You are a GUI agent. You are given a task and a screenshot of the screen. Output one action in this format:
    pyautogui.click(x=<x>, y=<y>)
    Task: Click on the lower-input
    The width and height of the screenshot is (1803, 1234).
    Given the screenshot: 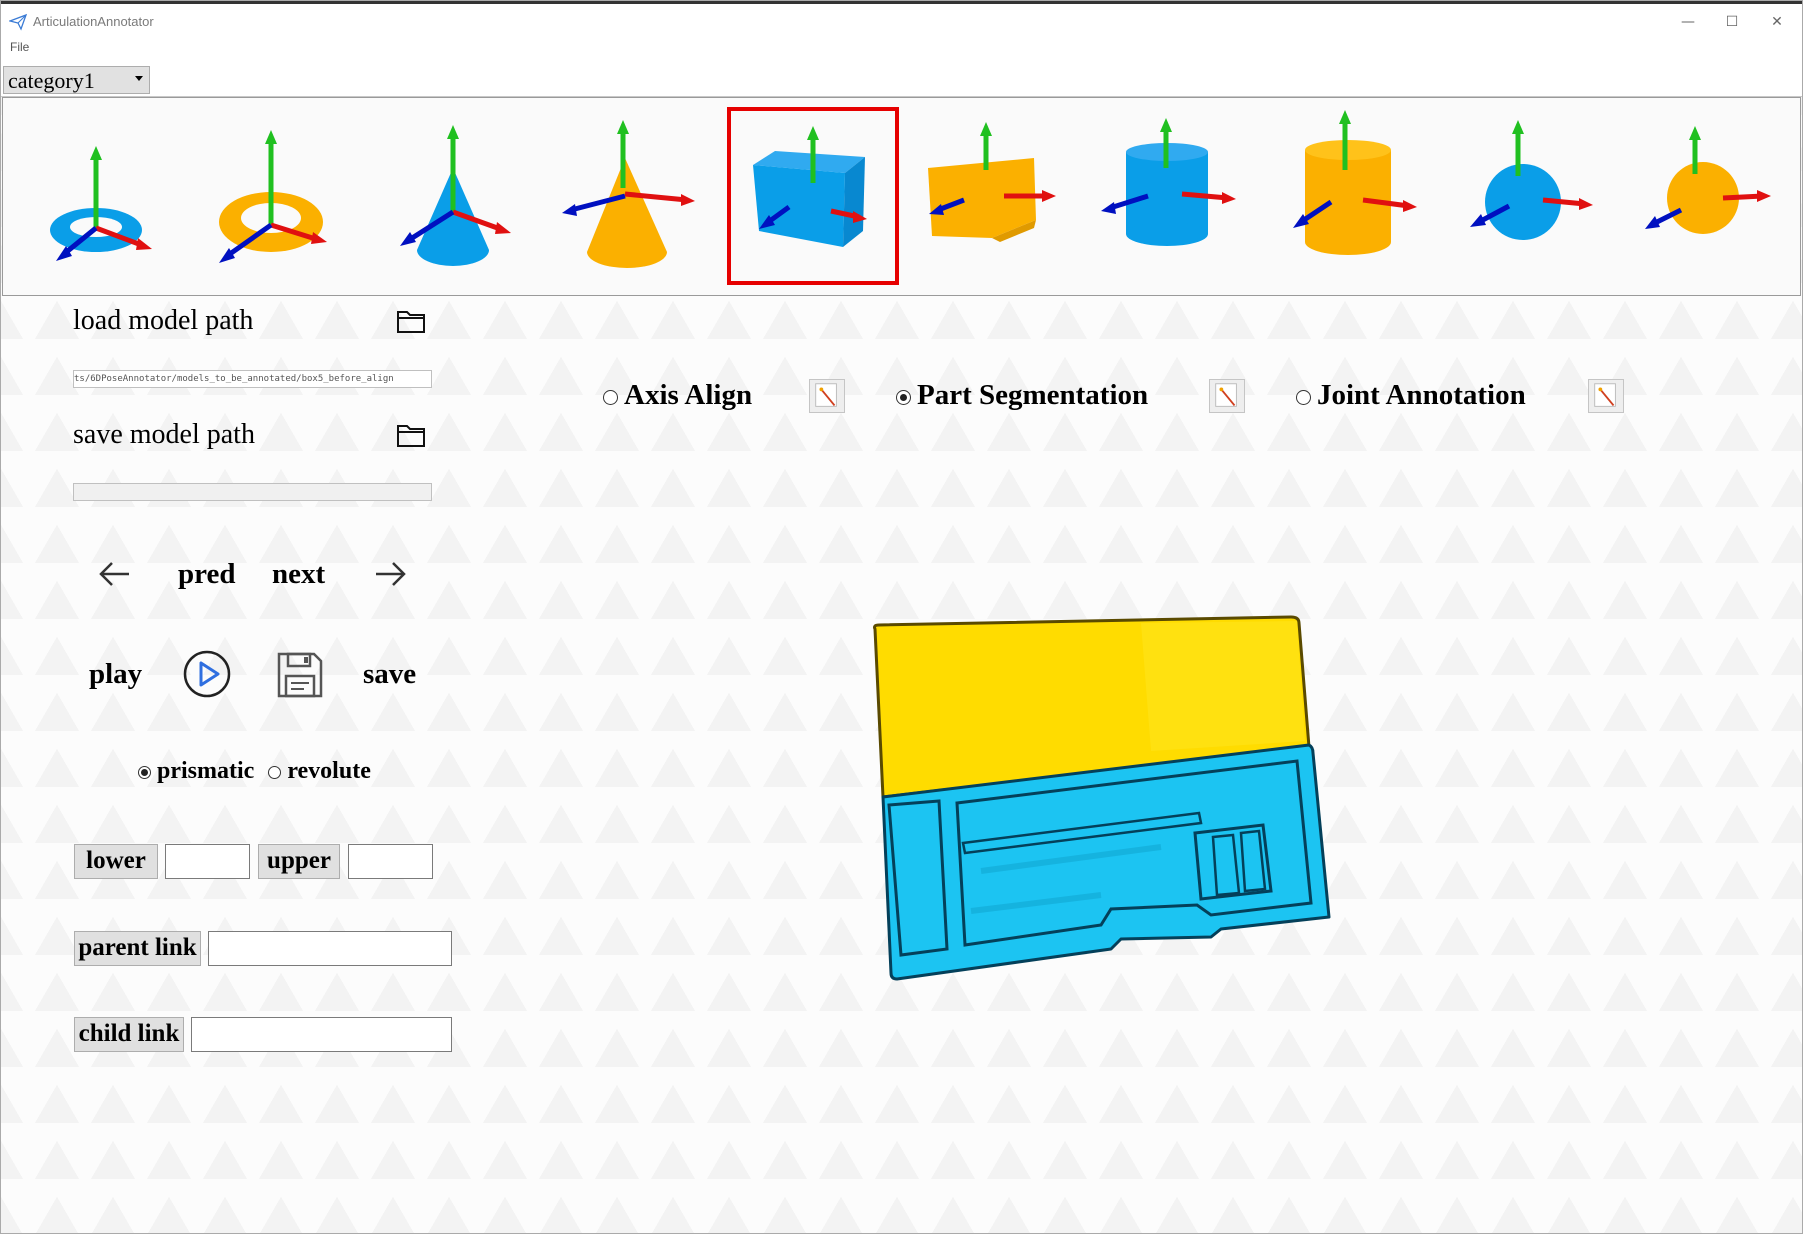 What is the action you would take?
    pyautogui.click(x=207, y=861)
    